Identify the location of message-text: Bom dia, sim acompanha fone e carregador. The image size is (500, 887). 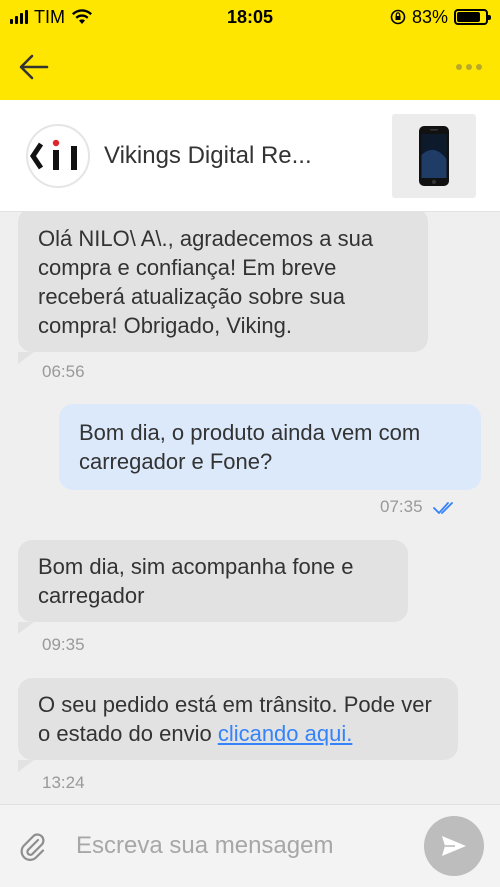
(196, 581).